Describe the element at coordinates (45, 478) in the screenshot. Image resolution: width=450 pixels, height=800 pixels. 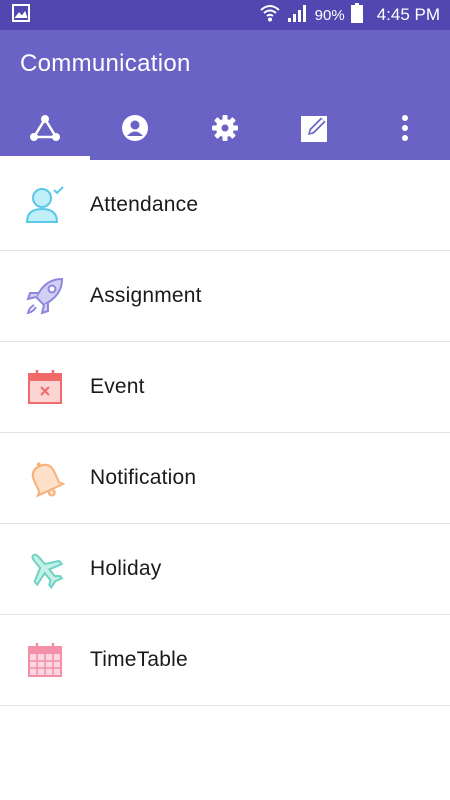
I see `bell-icon` at that location.